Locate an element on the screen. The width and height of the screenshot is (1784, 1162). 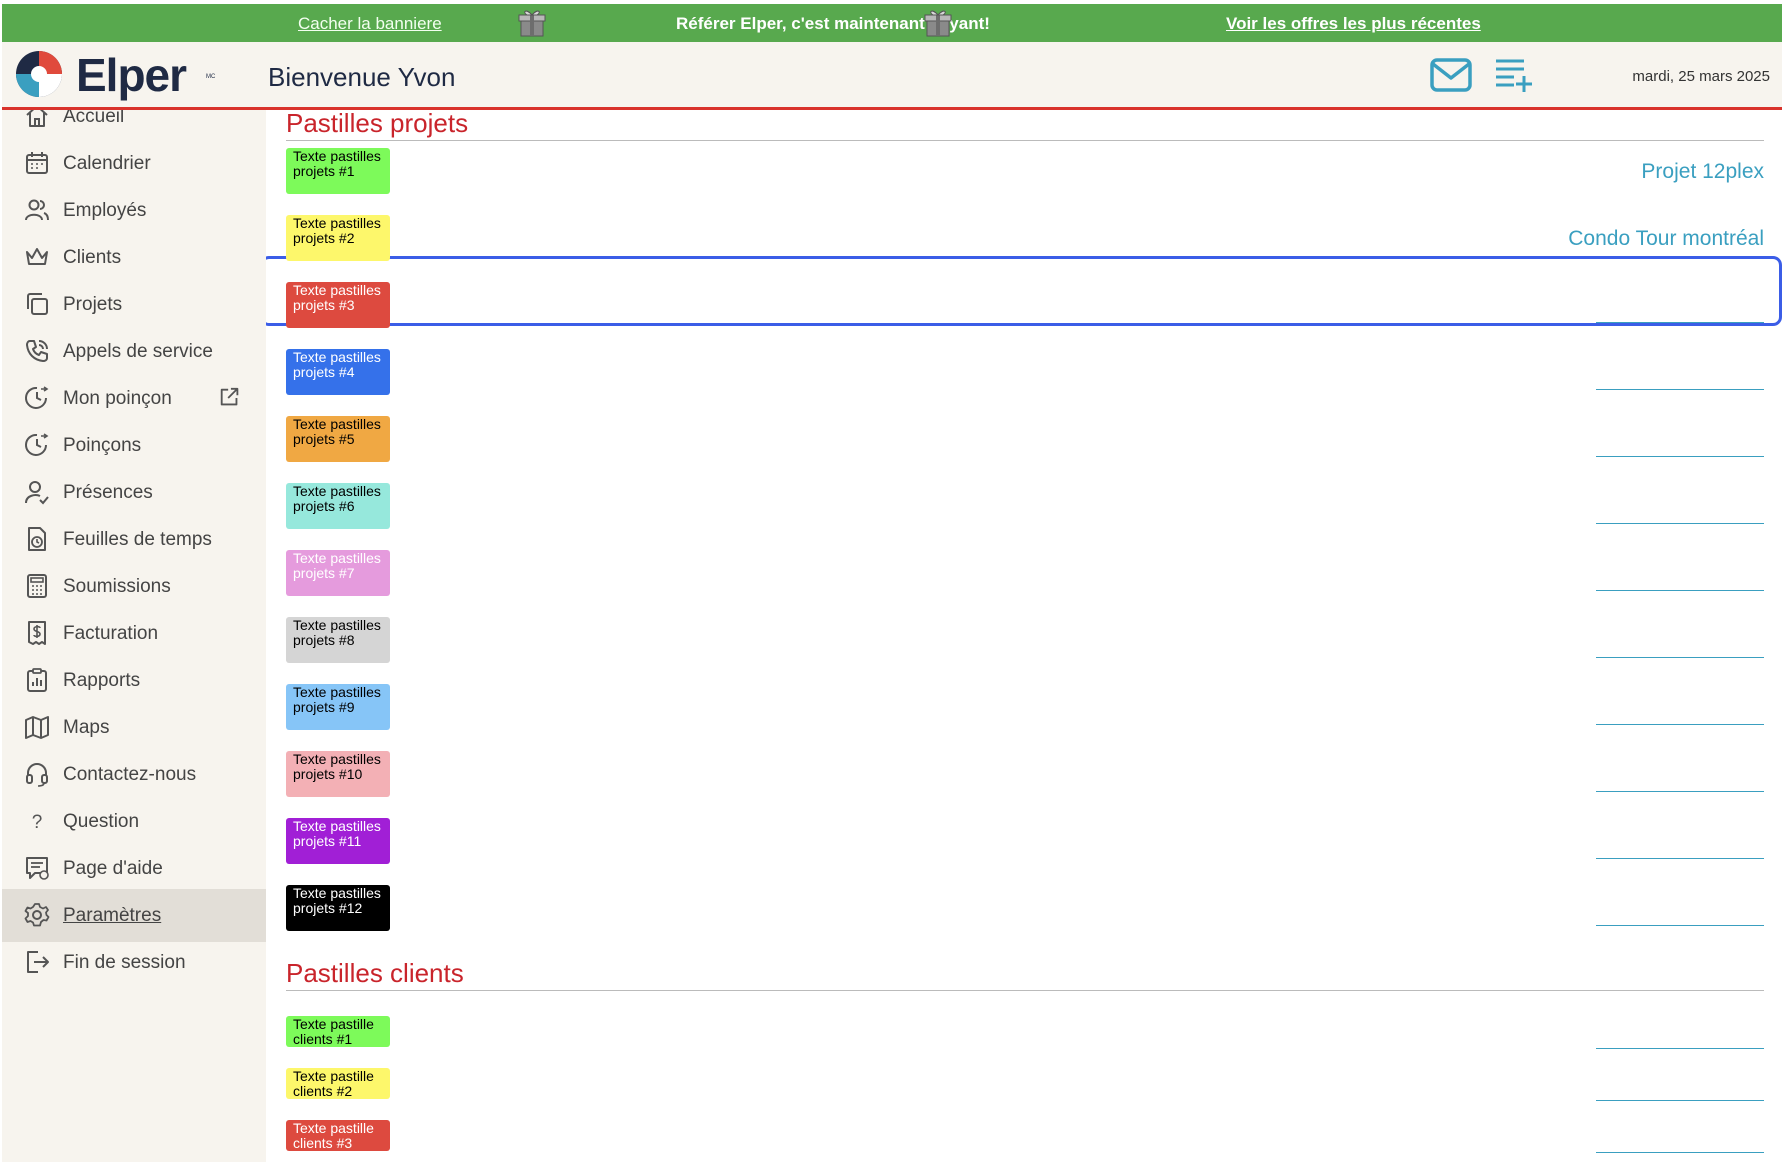
map-icon is located at coordinates (37, 727).